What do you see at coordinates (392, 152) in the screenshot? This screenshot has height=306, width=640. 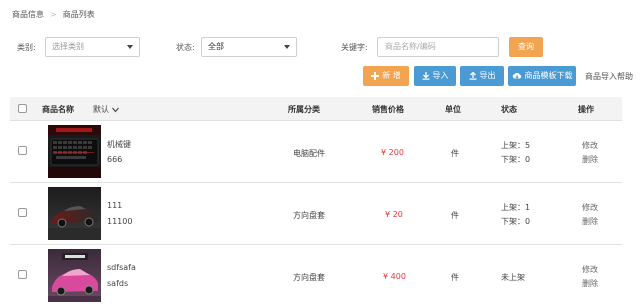 I see `product-price: ¥ 200` at bounding box center [392, 152].